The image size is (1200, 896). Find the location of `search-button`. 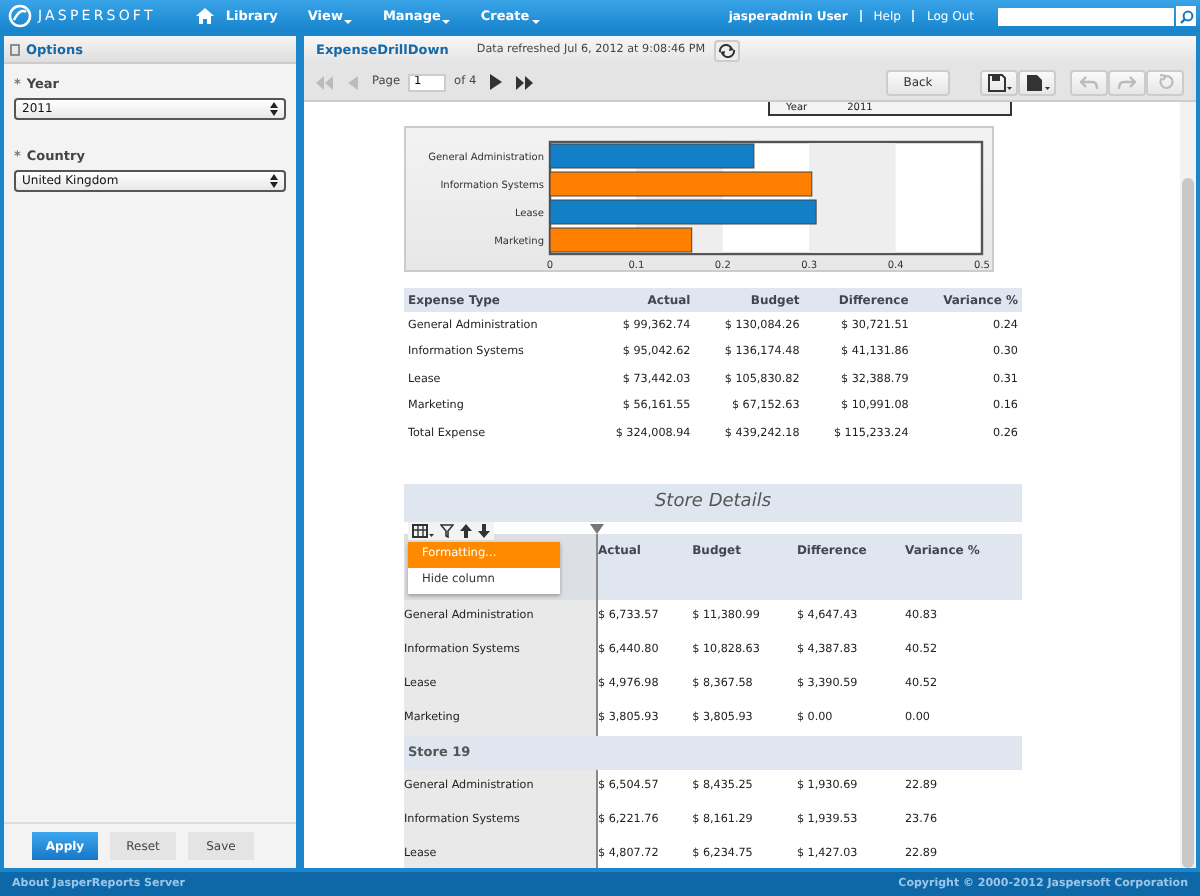

search-button is located at coordinates (1186, 16).